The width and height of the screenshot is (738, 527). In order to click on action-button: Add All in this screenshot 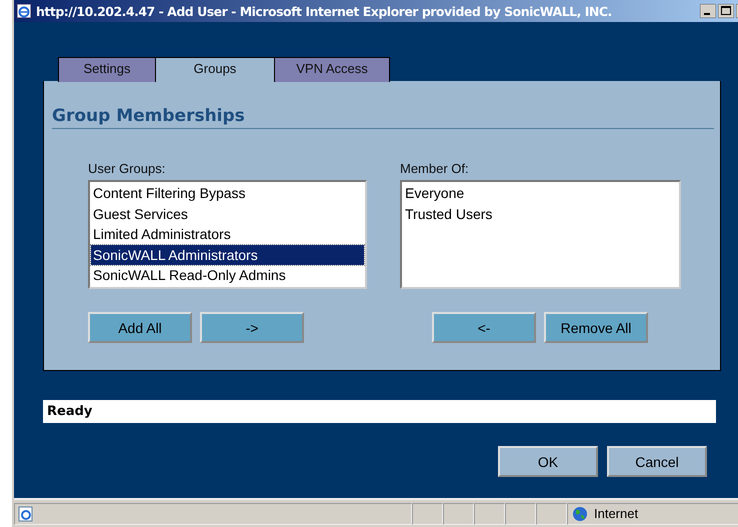, I will do `click(140, 327)`.